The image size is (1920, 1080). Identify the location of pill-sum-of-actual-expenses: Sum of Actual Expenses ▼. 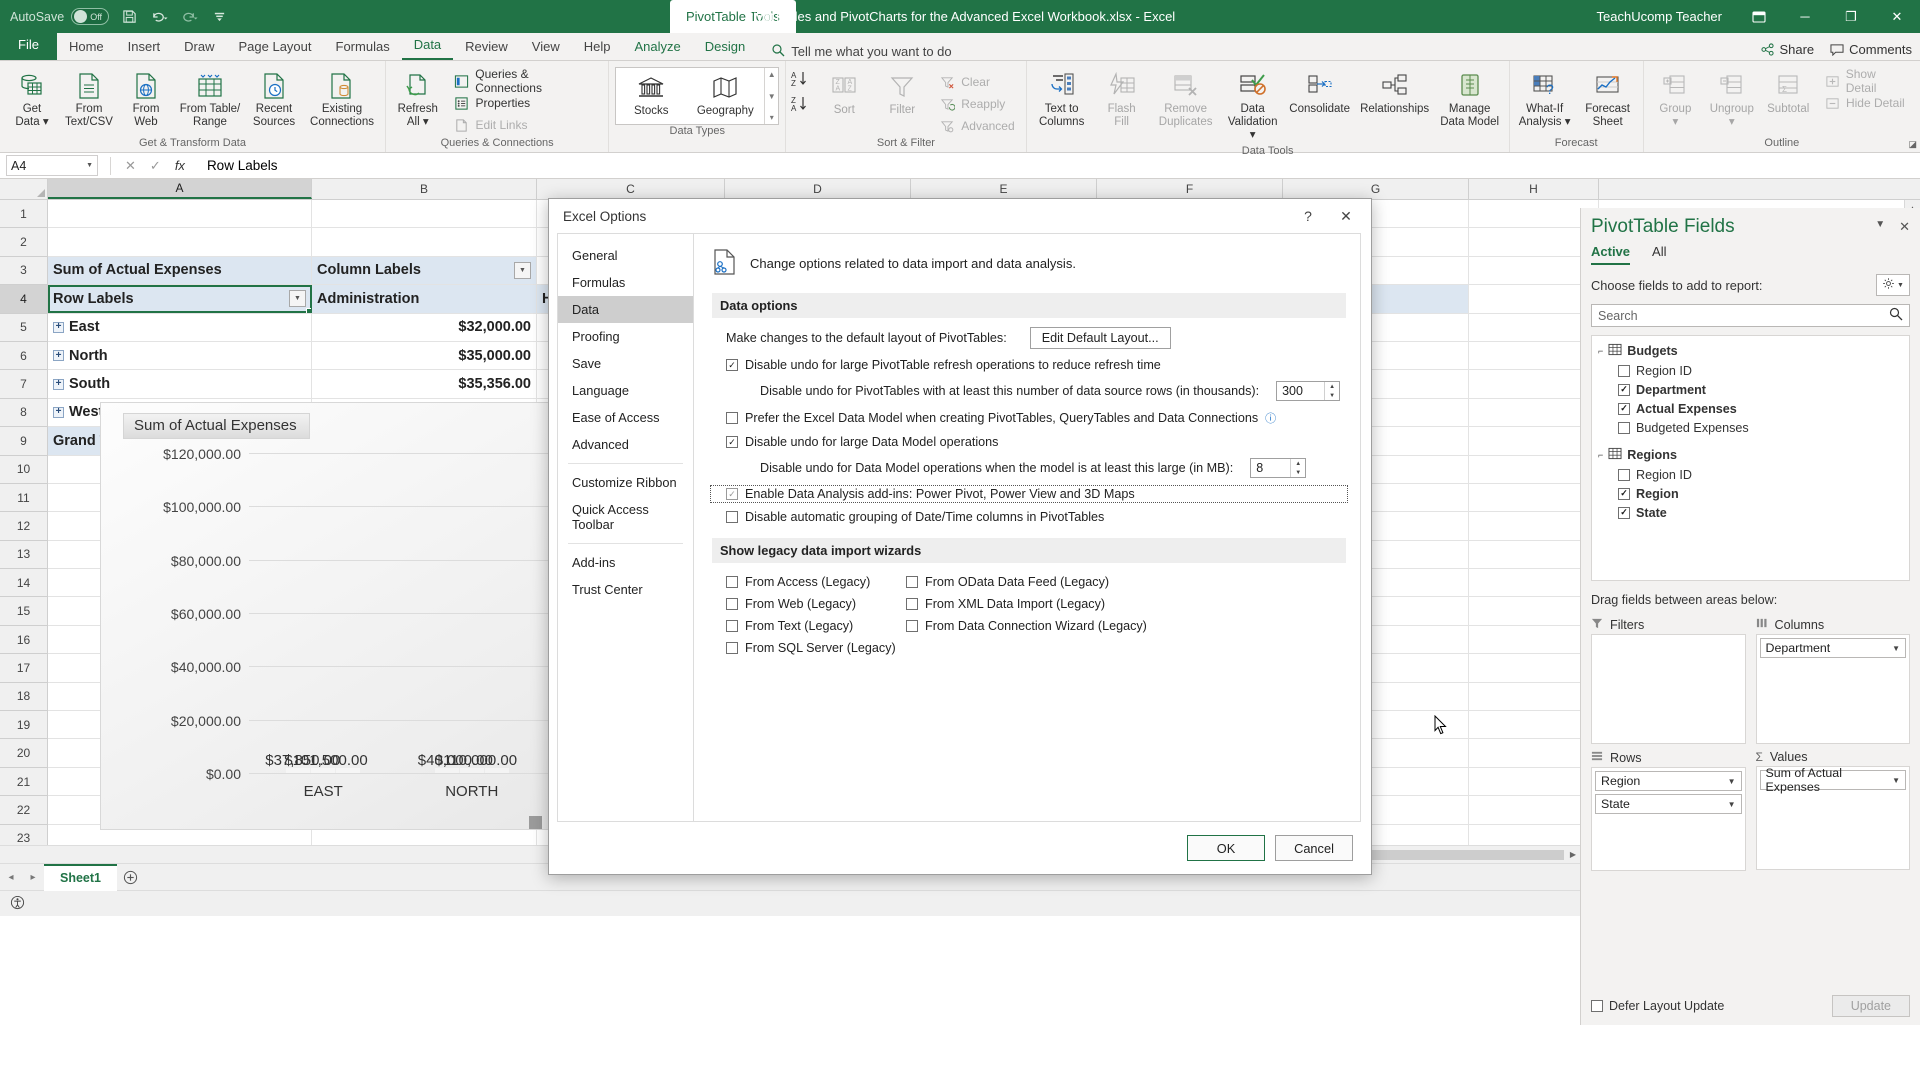
(1832, 780).